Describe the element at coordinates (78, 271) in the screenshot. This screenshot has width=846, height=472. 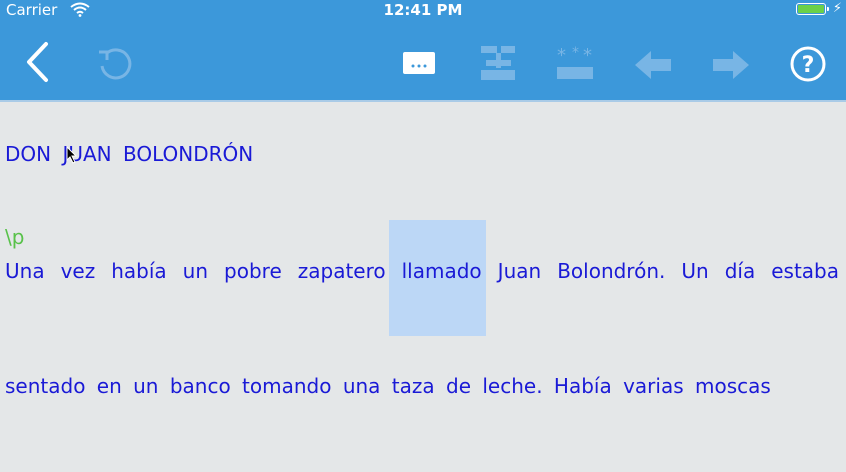
I see `word: vez` at that location.